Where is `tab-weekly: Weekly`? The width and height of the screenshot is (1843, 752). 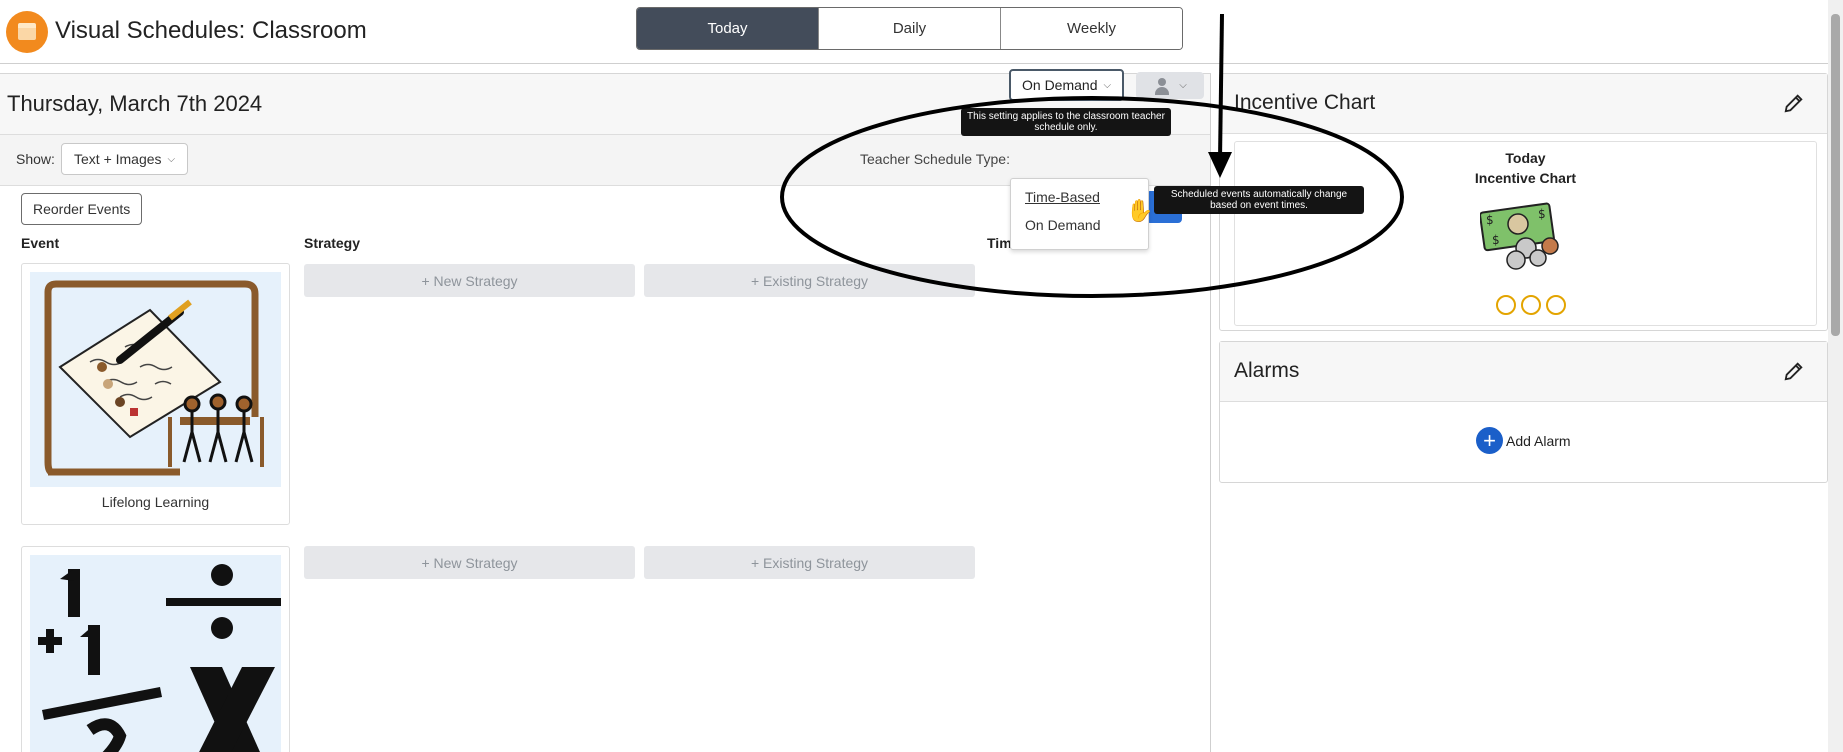 tab-weekly: Weekly is located at coordinates (1091, 28).